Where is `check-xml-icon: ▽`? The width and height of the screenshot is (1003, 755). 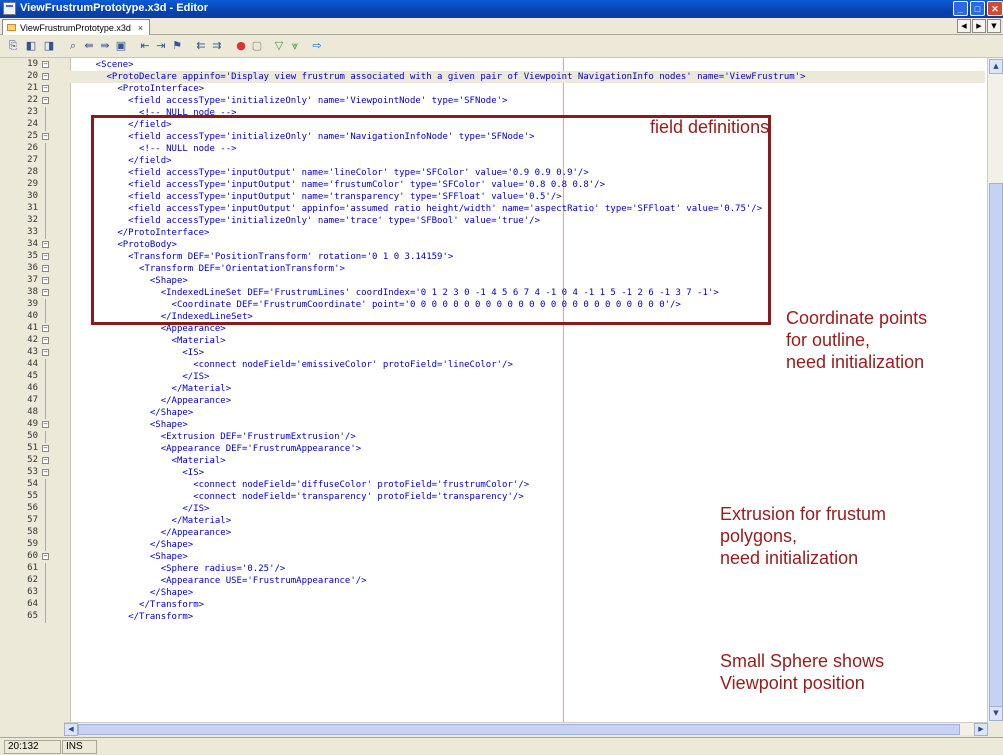
check-xml-icon: ▽ is located at coordinates (279, 46).